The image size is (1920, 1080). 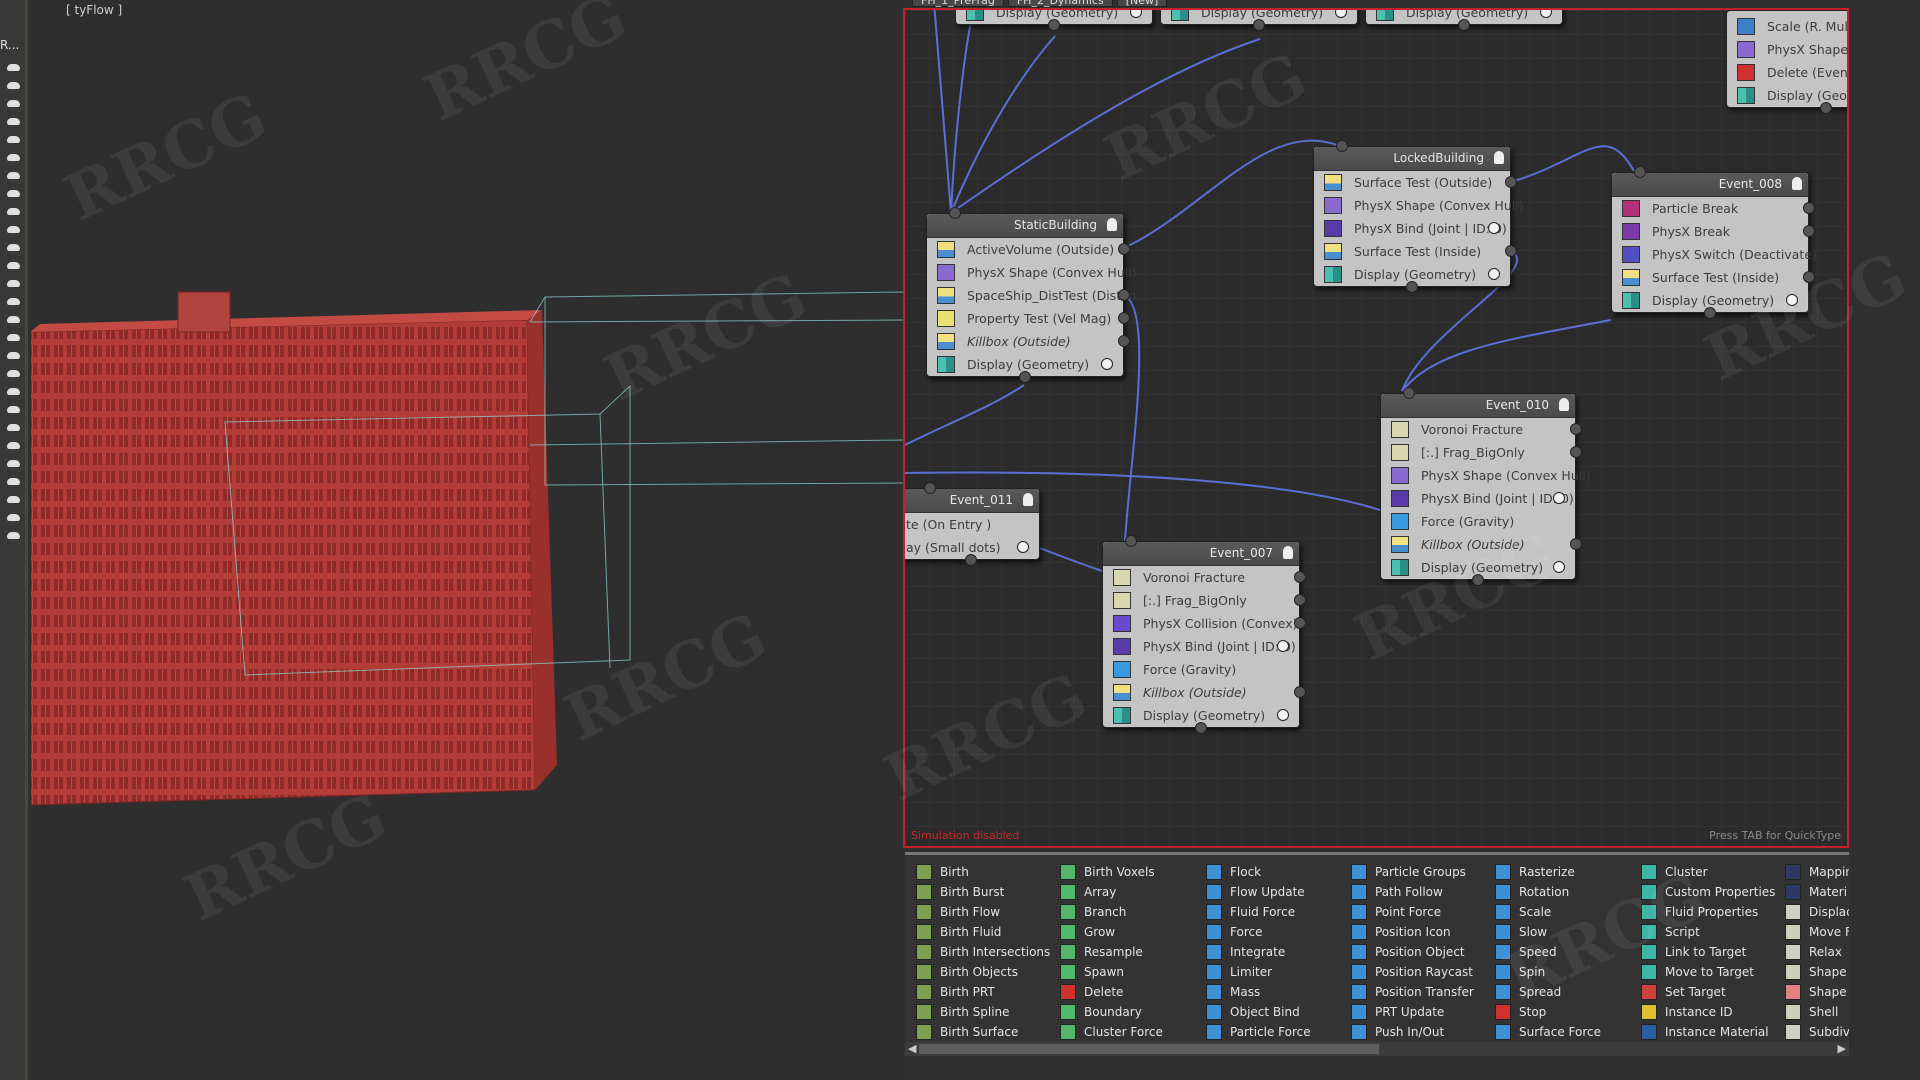 What do you see at coordinates (1817, 932) in the screenshot?
I see `palette-item: Move F` at bounding box center [1817, 932].